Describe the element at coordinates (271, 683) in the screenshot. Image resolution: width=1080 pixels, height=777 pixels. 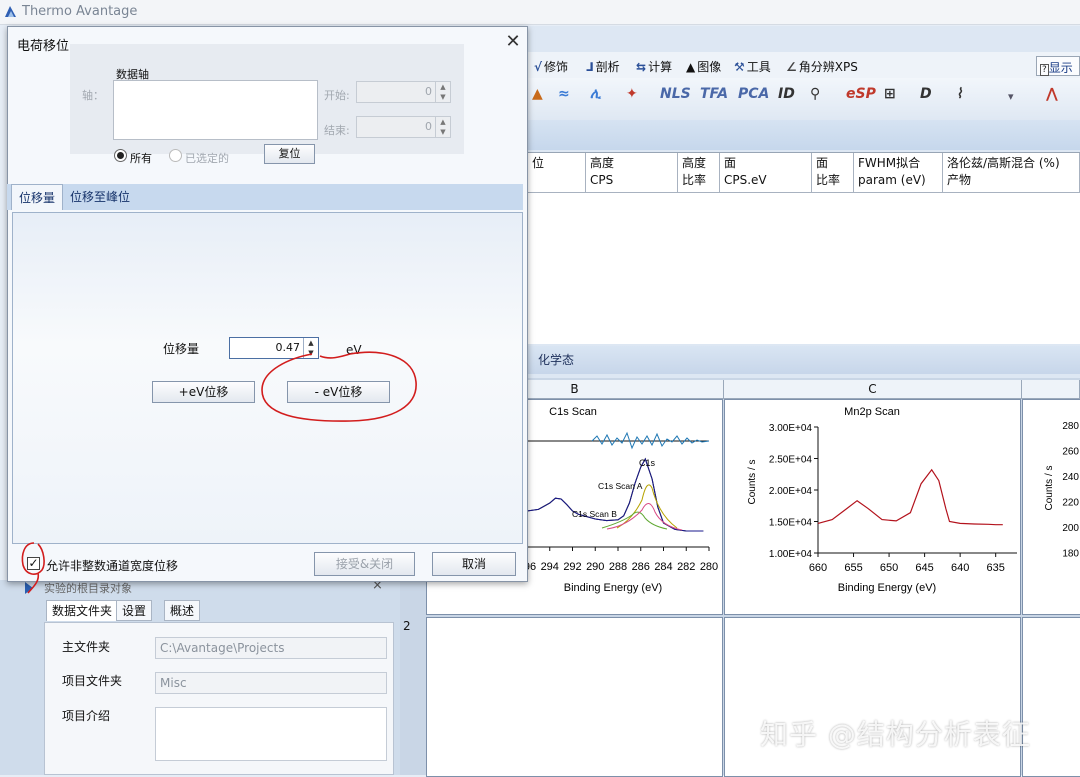
I see `project-folder-field: Misc` at that location.